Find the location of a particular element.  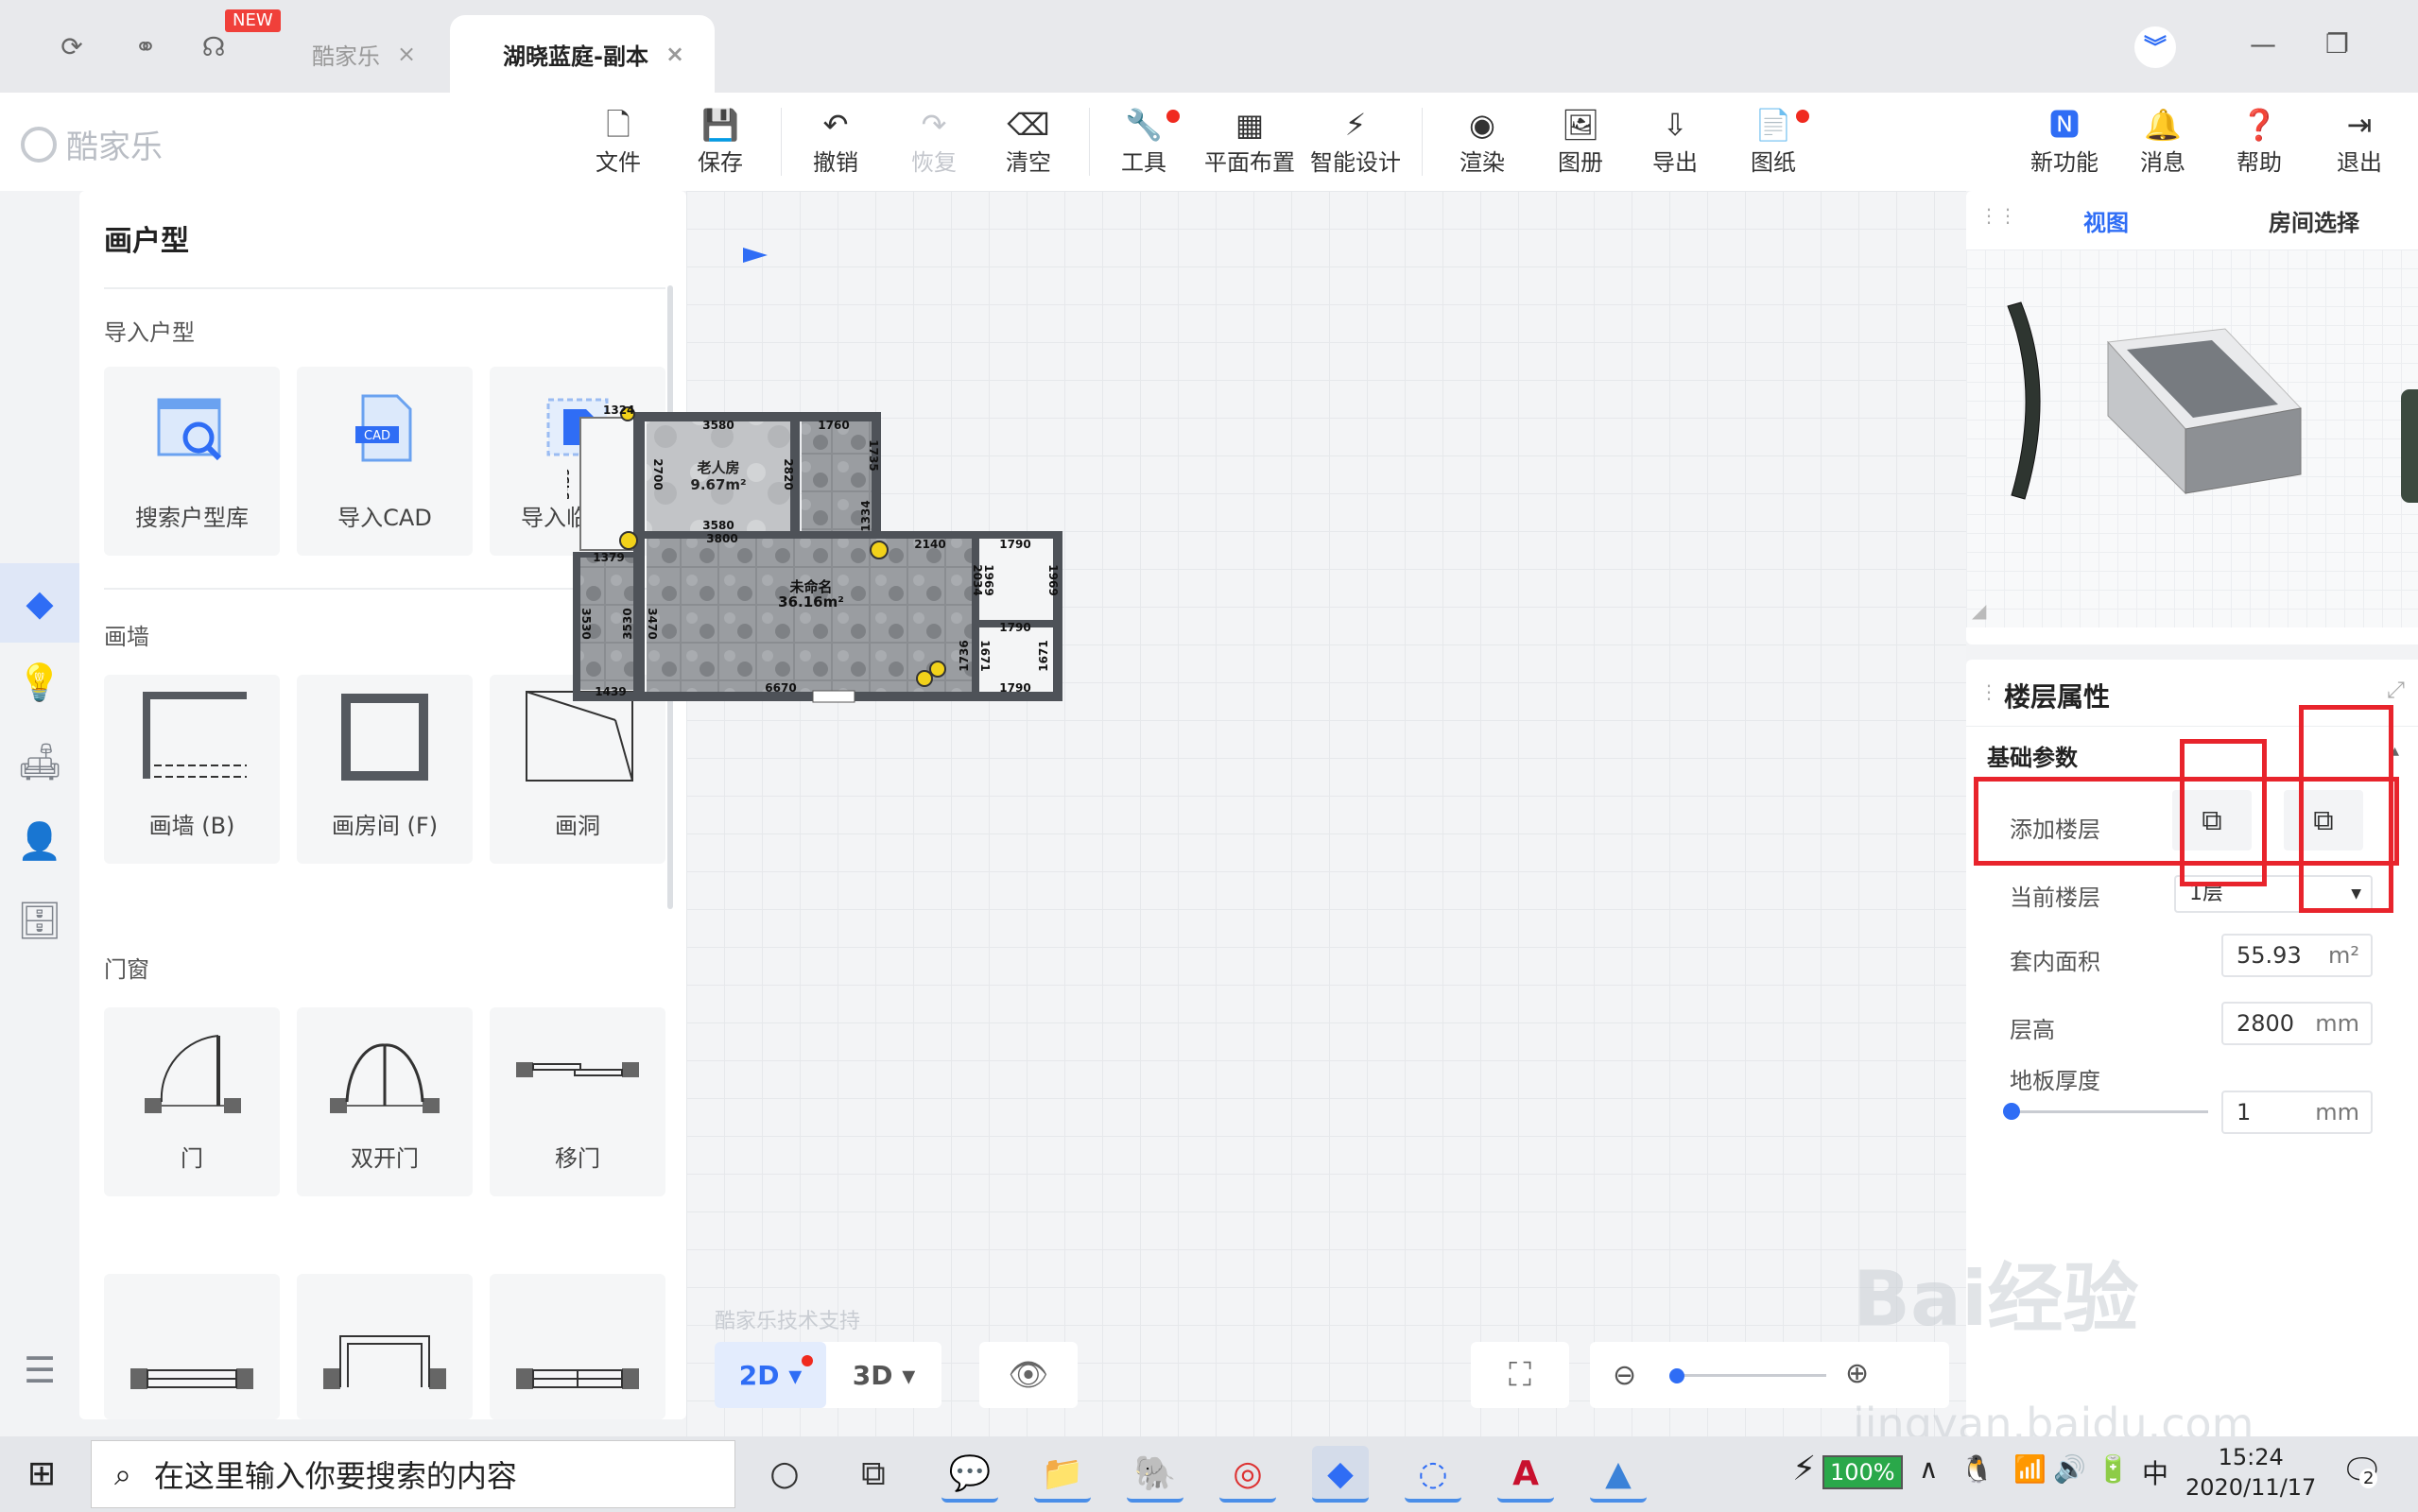

sofa-icon: 🛋 is located at coordinates (40, 761).